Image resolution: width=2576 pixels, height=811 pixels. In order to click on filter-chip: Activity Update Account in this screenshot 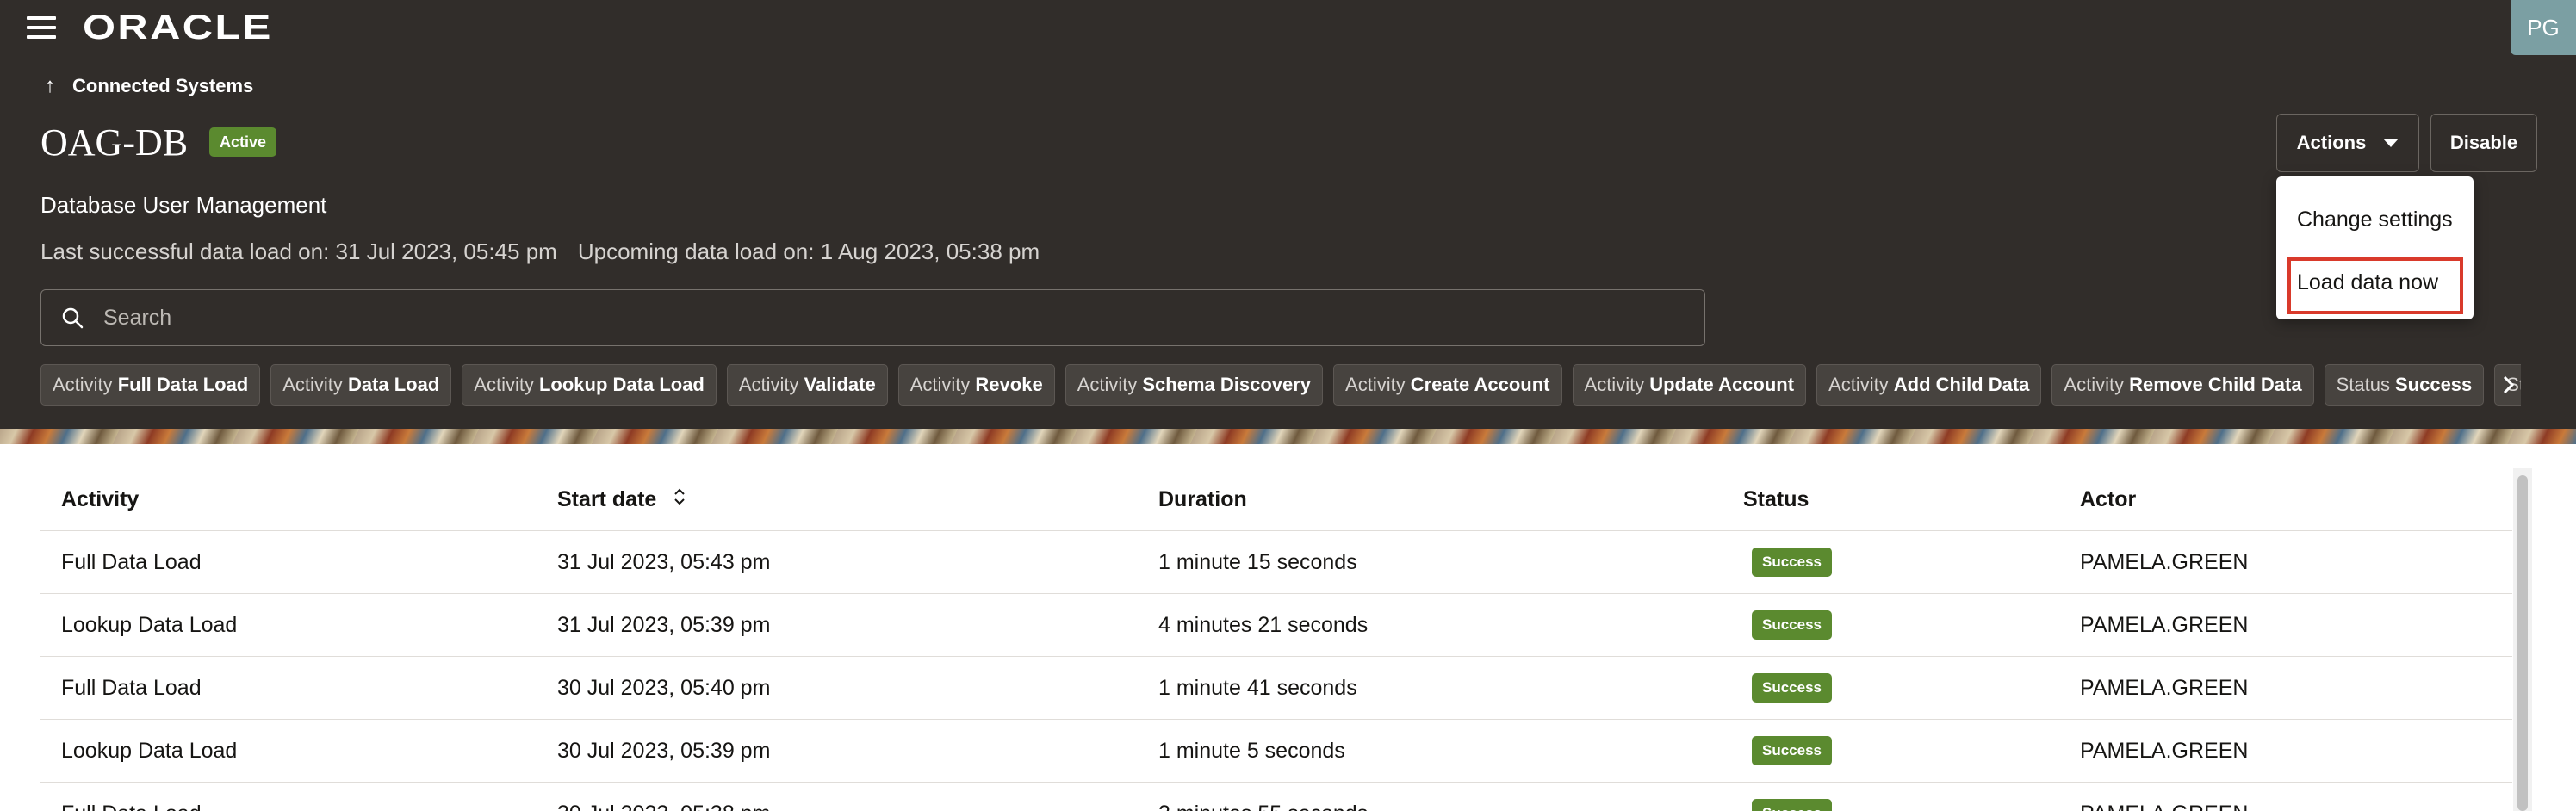, I will do `click(1689, 385)`.